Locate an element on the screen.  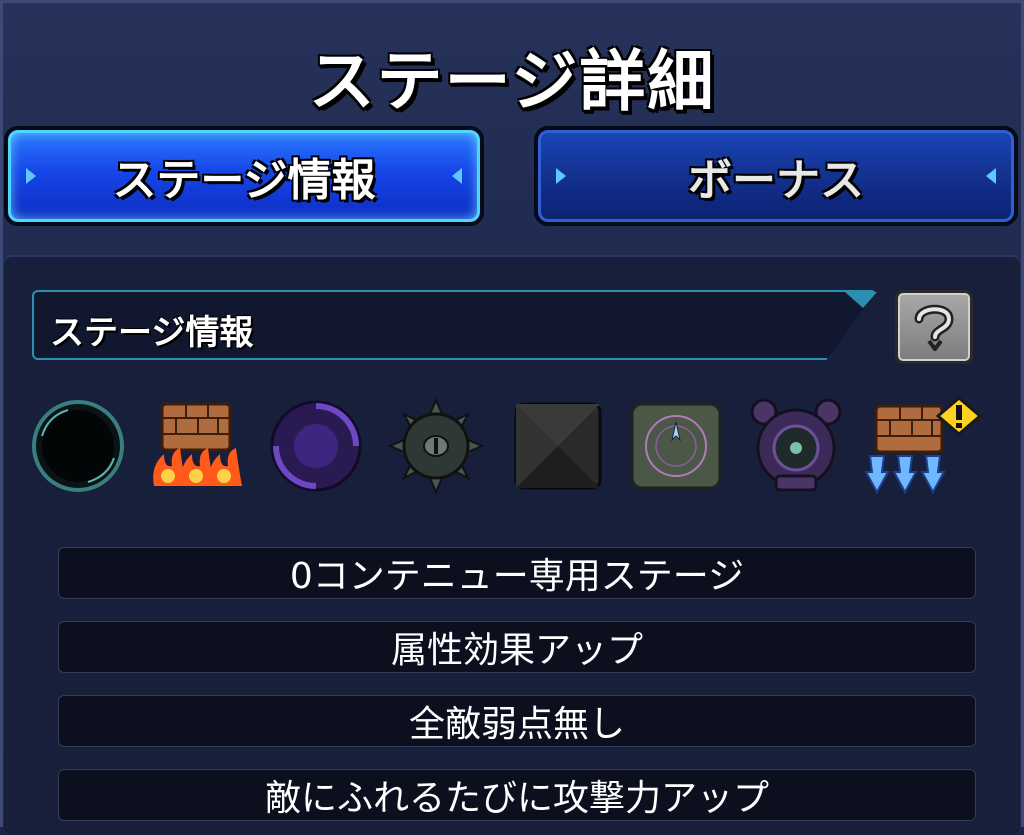
shield-generator-icon is located at coordinates (796, 446).